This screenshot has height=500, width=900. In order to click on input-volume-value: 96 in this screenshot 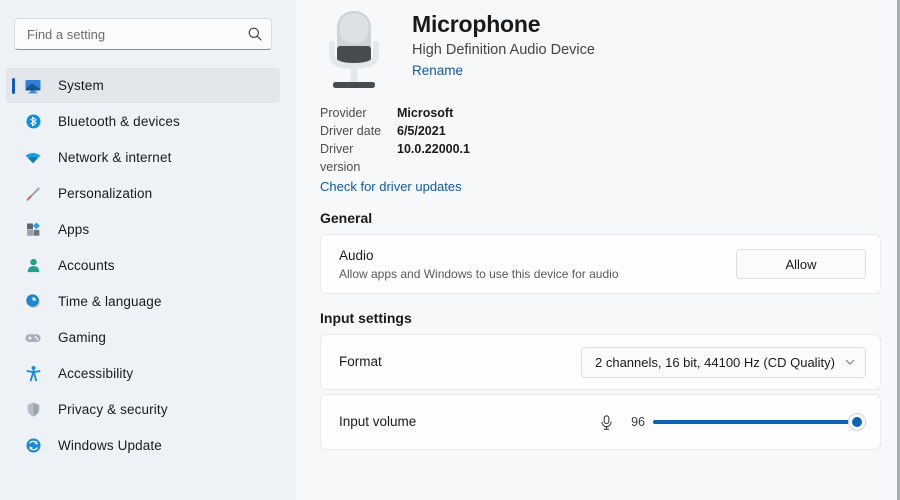, I will do `click(638, 422)`.